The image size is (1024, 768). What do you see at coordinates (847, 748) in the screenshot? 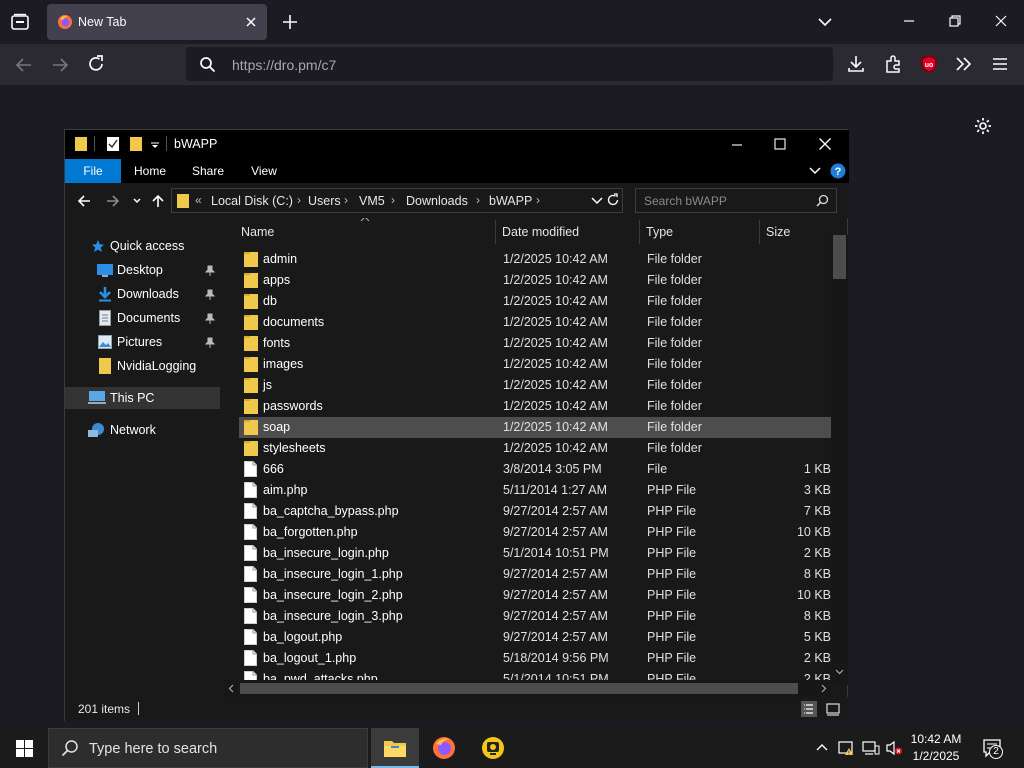
I see `security-warning-icon: !` at bounding box center [847, 748].